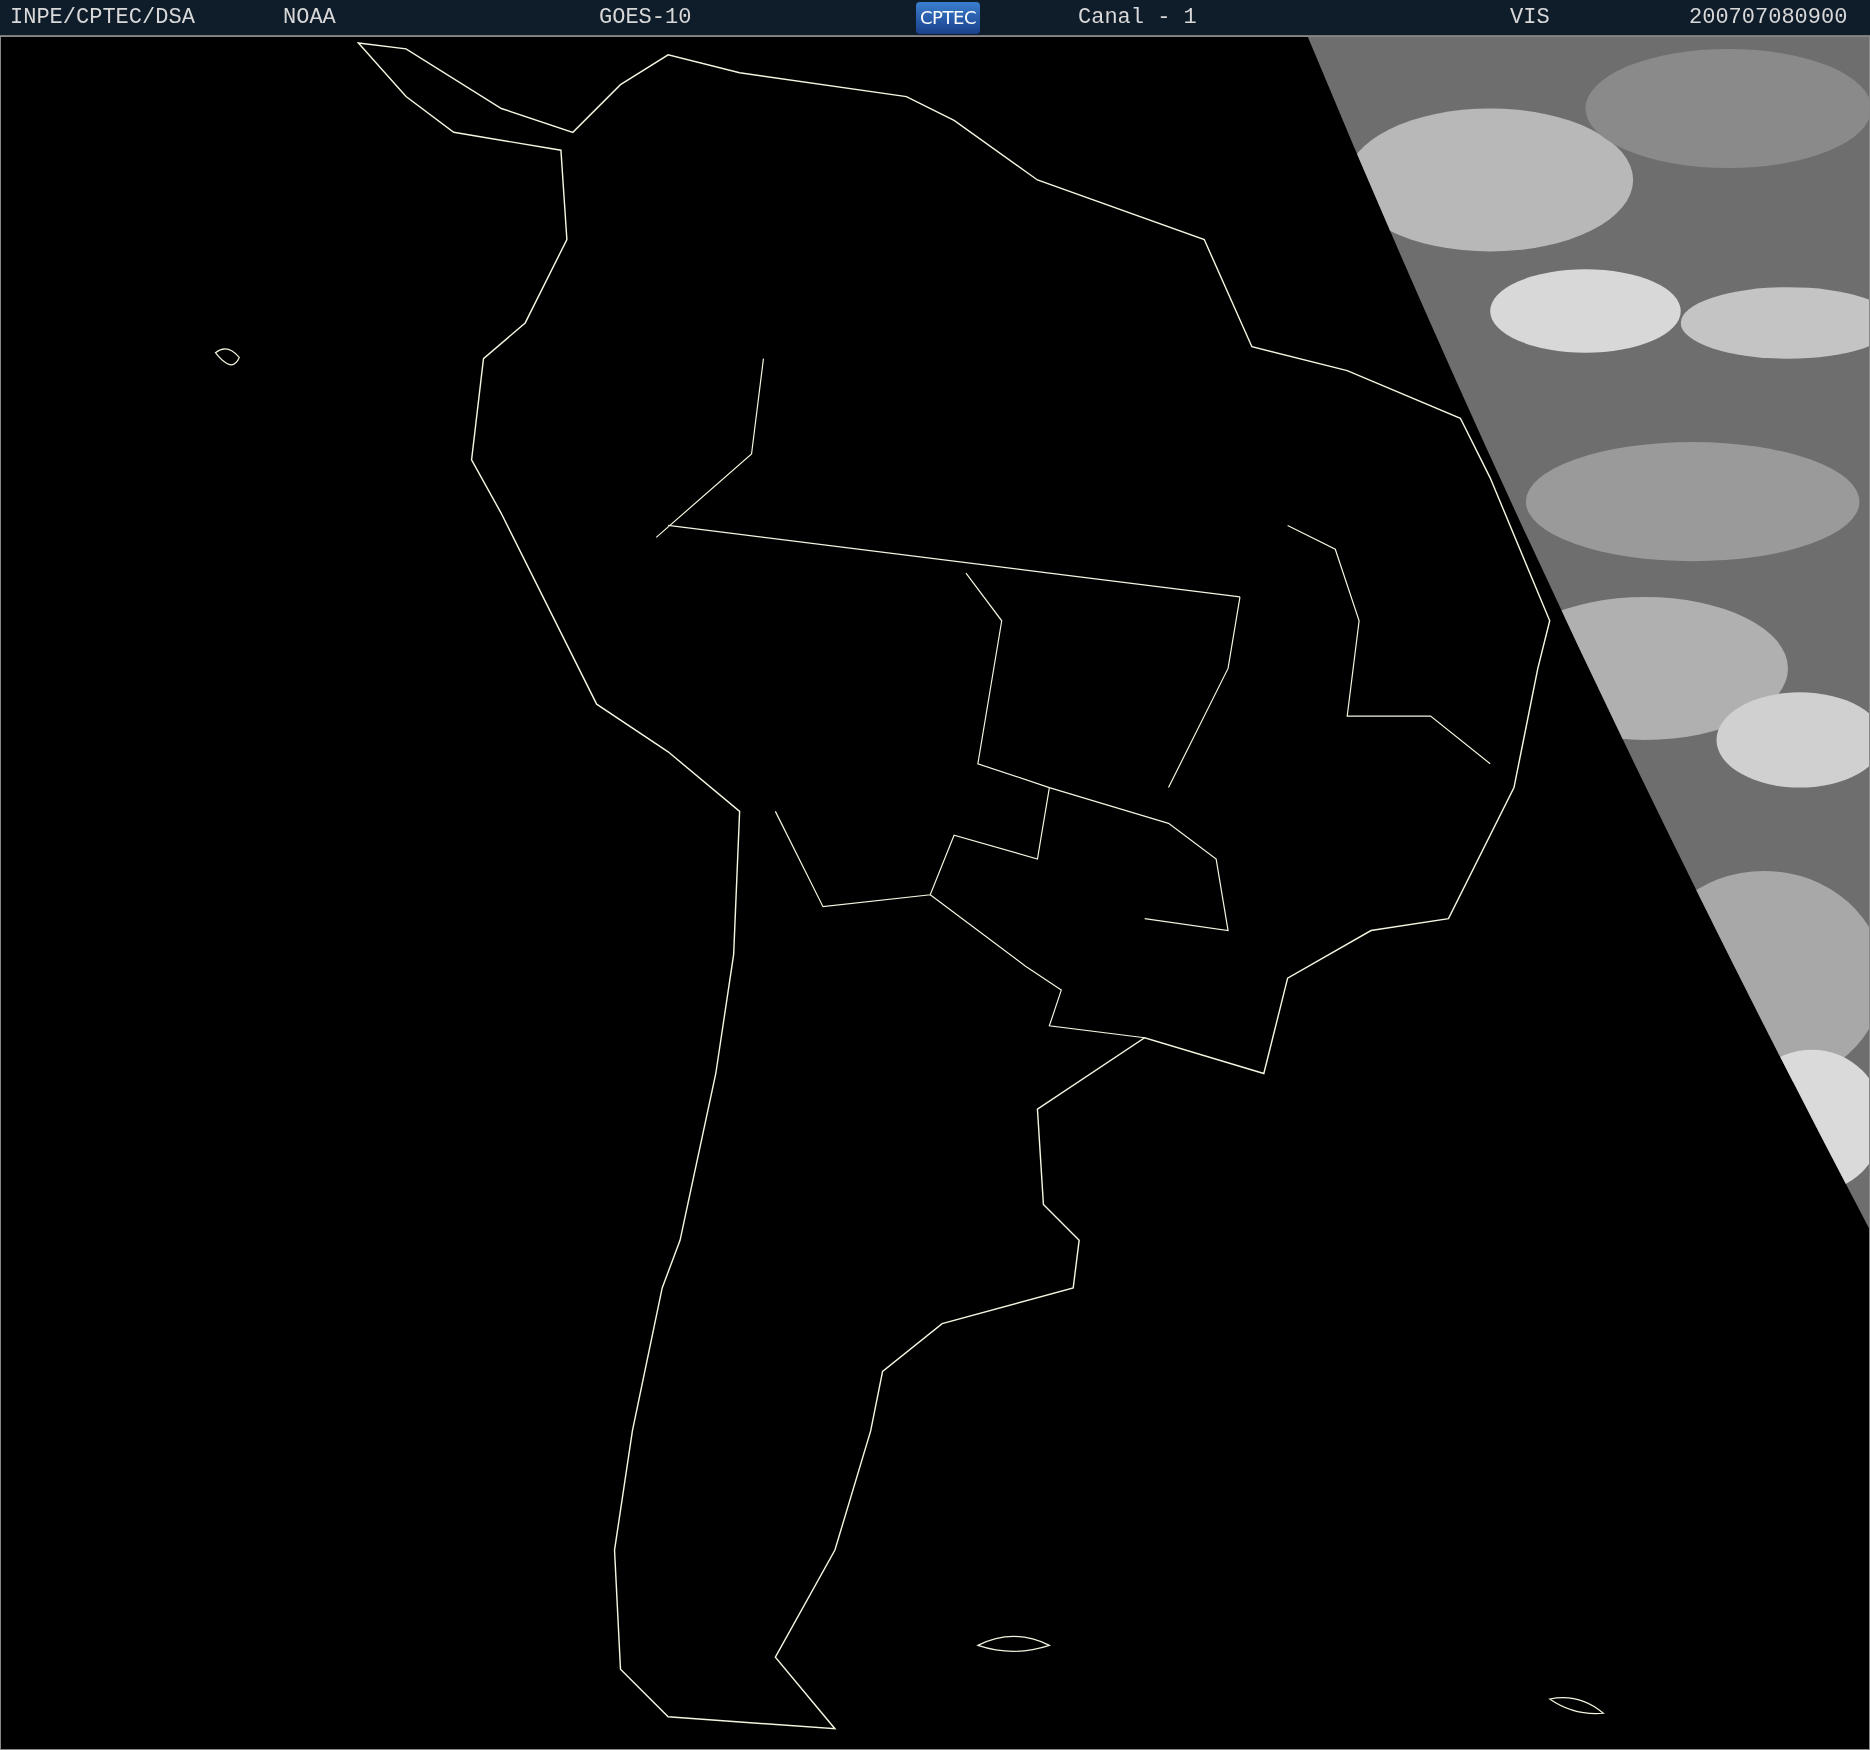  Describe the element at coordinates (1768, 17) in the screenshot. I see `header-label: 200707080900` at that location.